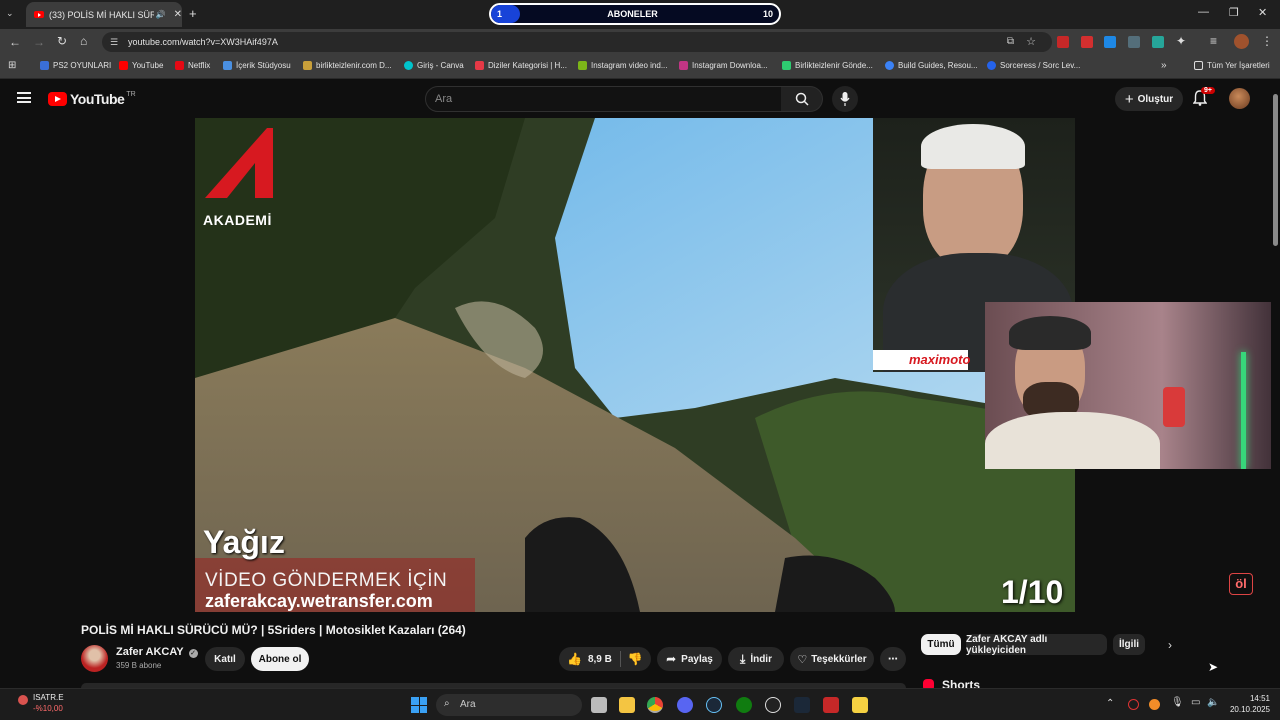 This screenshot has width=1280, height=720. Describe the element at coordinates (941, 644) in the screenshot. I see `chip-all: Tümü` at that location.